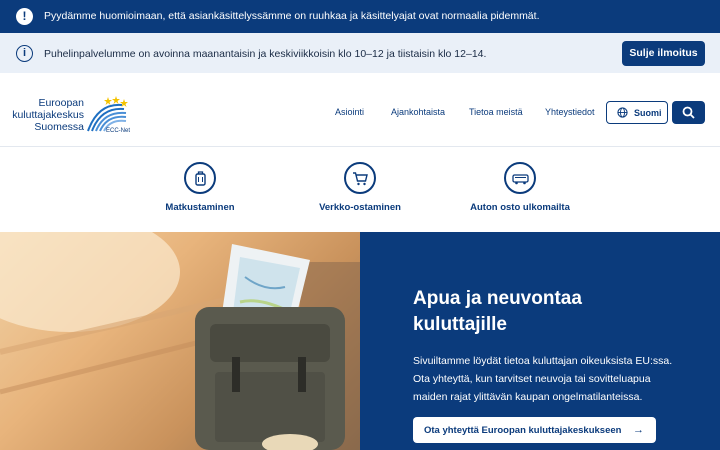  Describe the element at coordinates (570, 112) in the screenshot. I see `nav-item-yhteystiedot: Yhteystiedot` at that location.